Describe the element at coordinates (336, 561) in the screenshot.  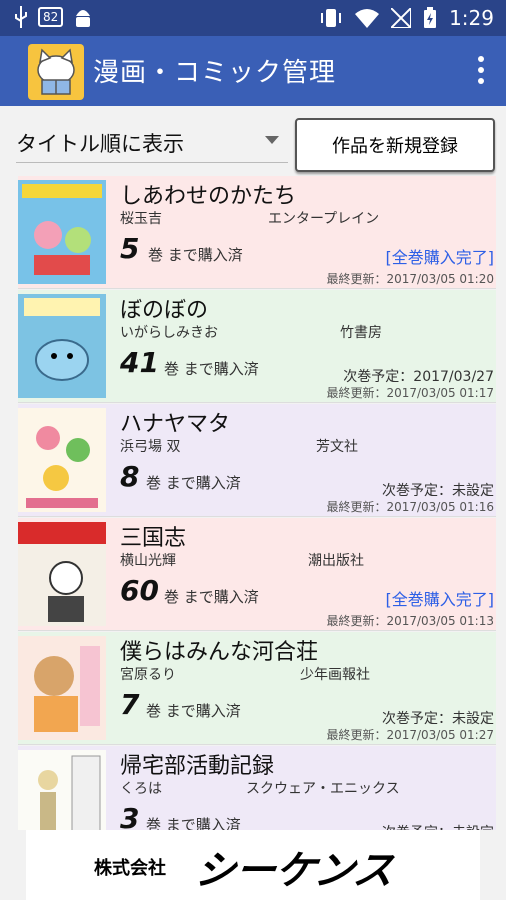
I see `manga-publisher: 潮出版社` at that location.